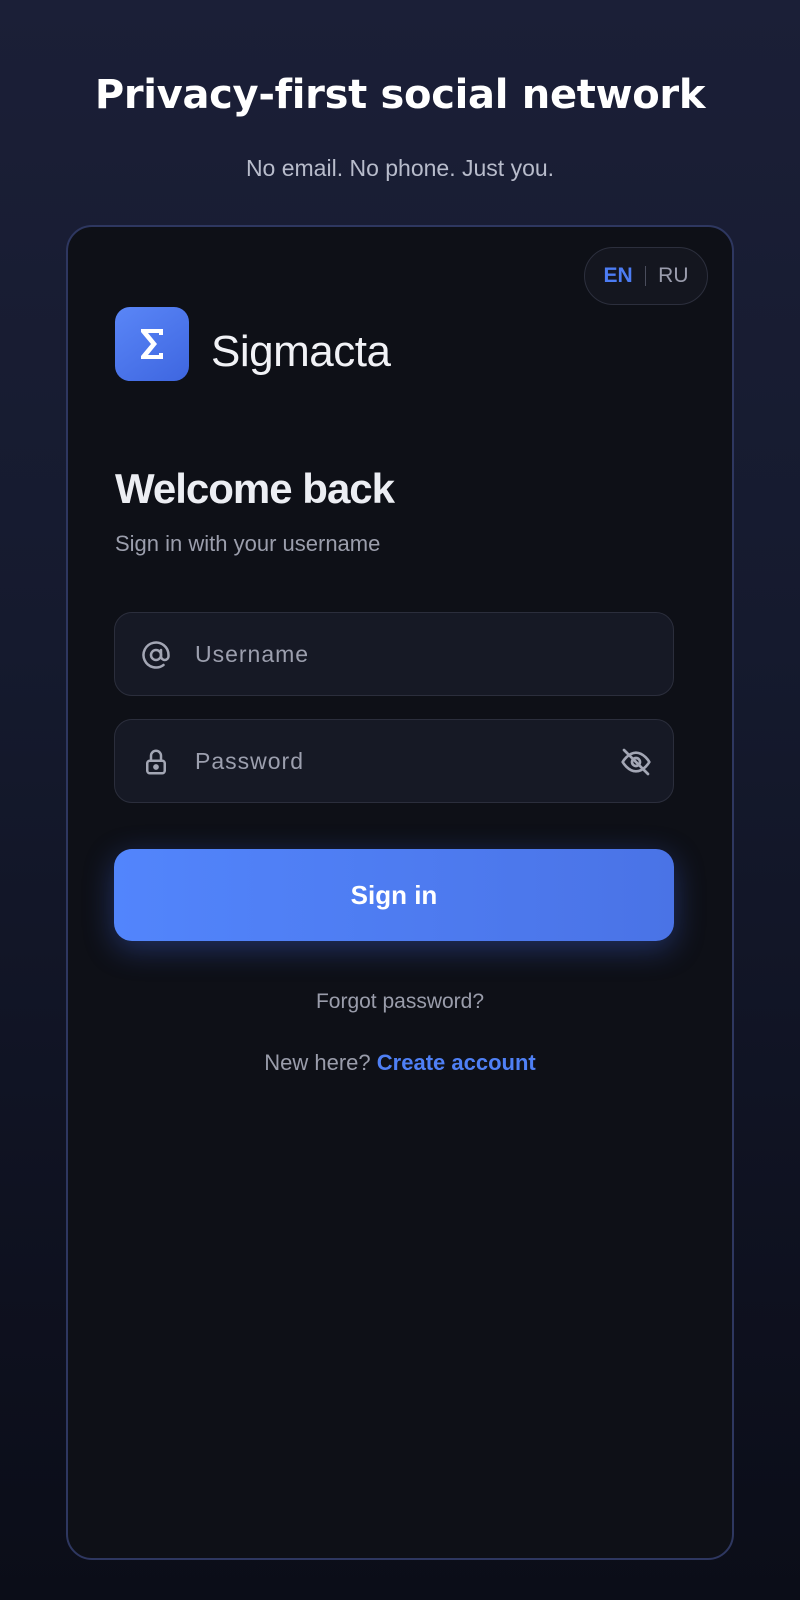 Image resolution: width=800 pixels, height=1600 pixels. What do you see at coordinates (456, 1062) in the screenshot?
I see `create-account-link: Create account` at bounding box center [456, 1062].